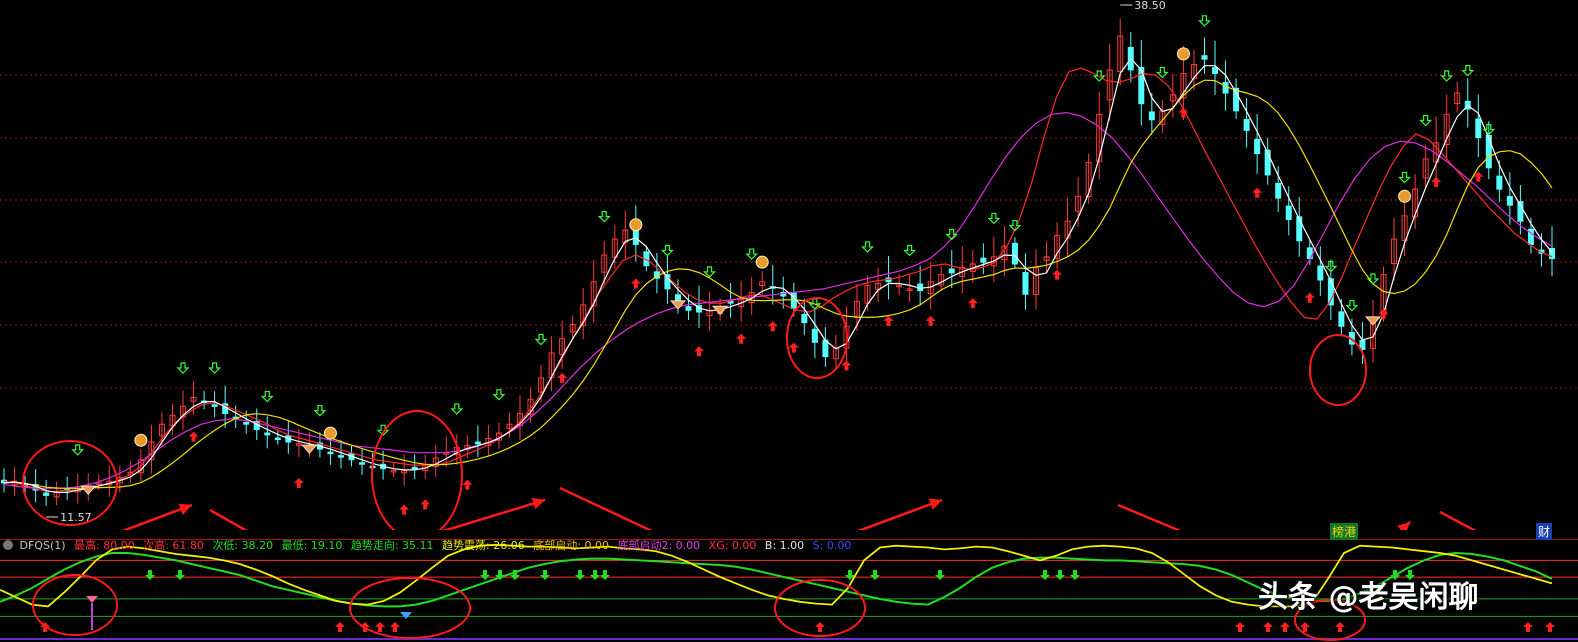 Image resolution: width=1578 pixels, height=642 pixels. Describe the element at coordinates (1344, 531) in the screenshot. I see `bang-gang-tag: 榜港` at that location.